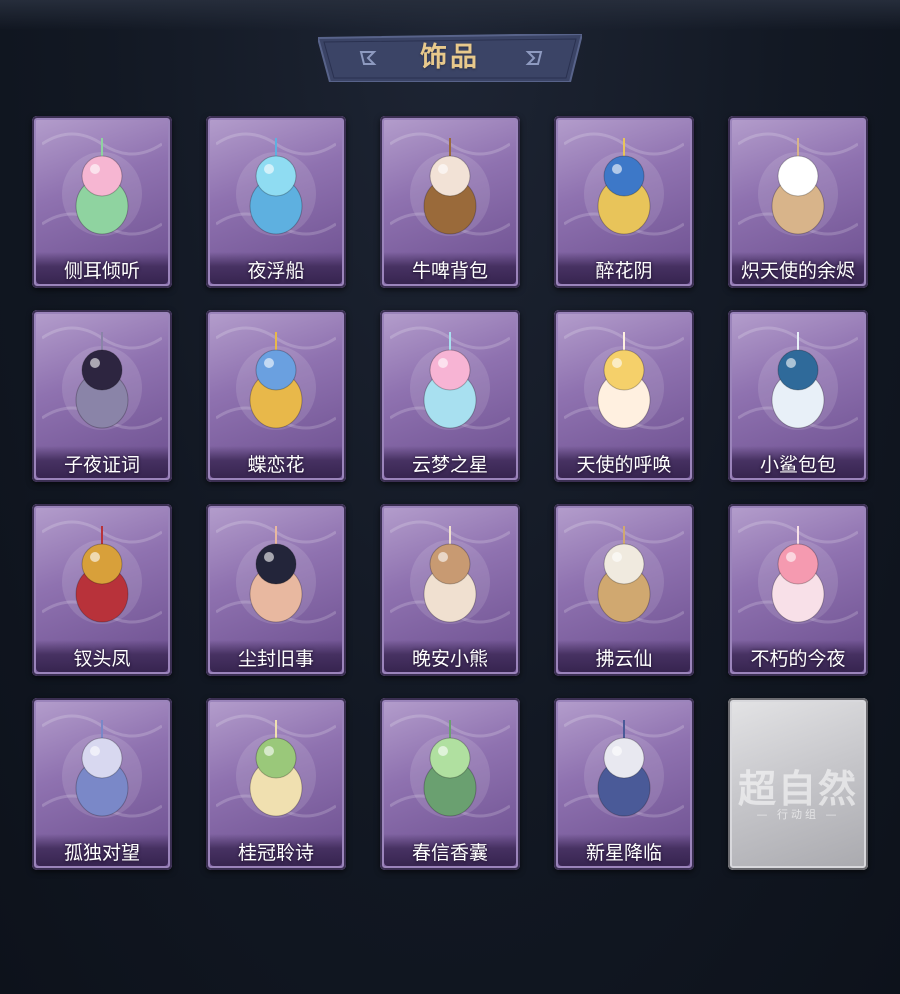 This screenshot has width=900, height=994. I want to click on green-sachet-icon, so click(450, 769).